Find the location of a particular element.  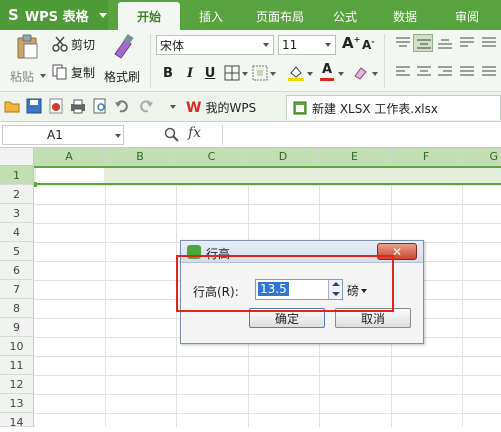

font-name-value: 宋体 is located at coordinates (172, 45).